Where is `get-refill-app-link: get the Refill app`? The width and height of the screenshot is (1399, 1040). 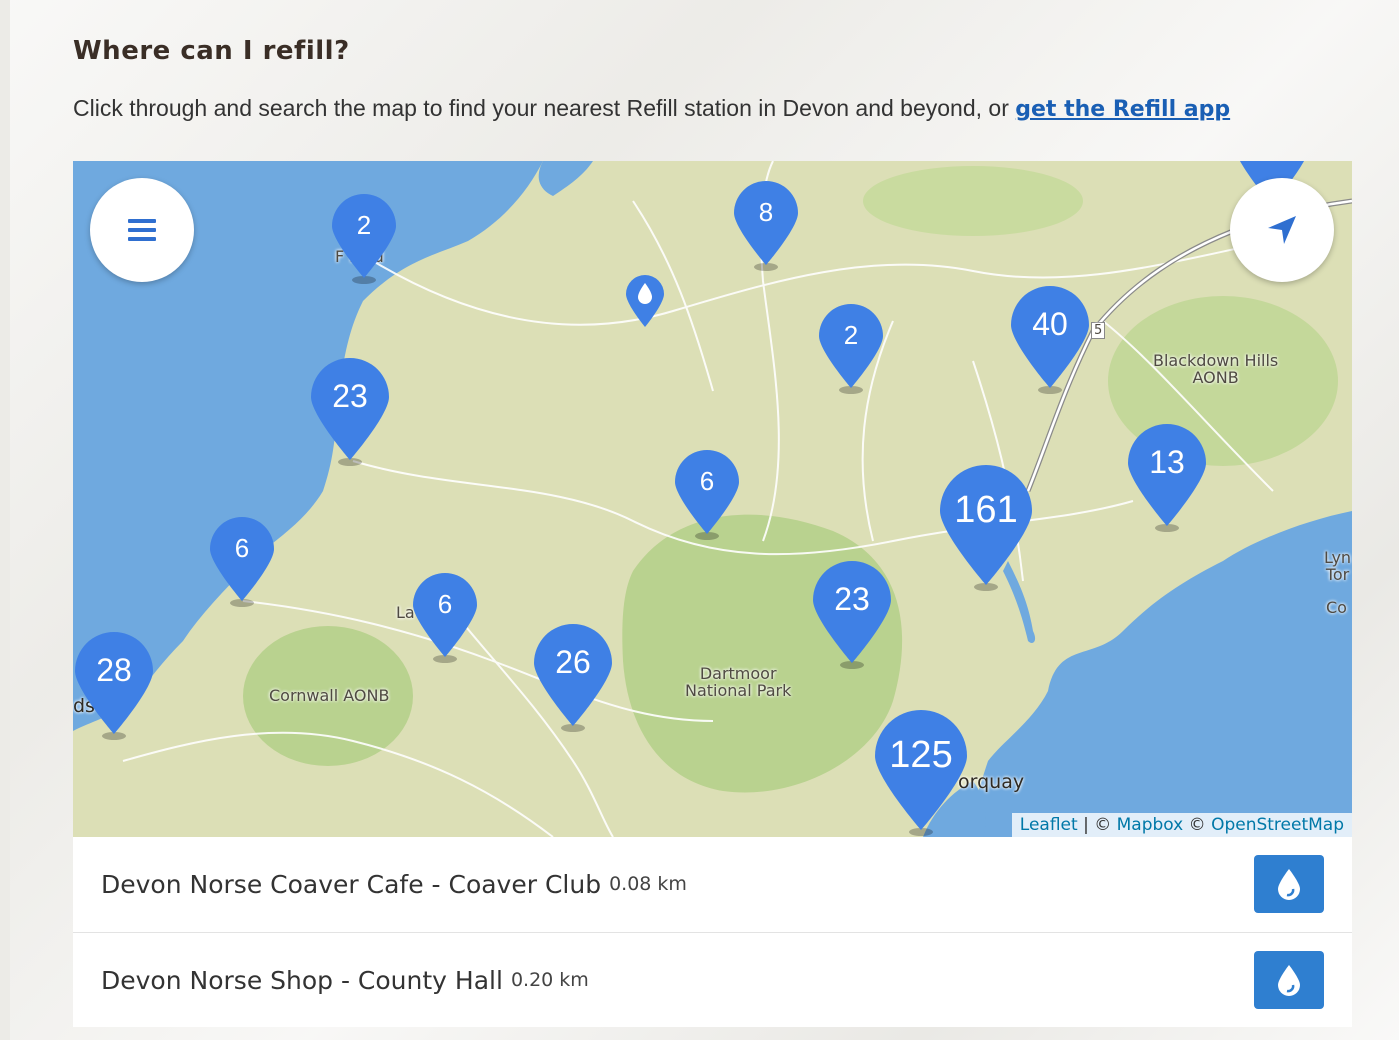 get-refill-app-link: get the Refill app is located at coordinates (1122, 109).